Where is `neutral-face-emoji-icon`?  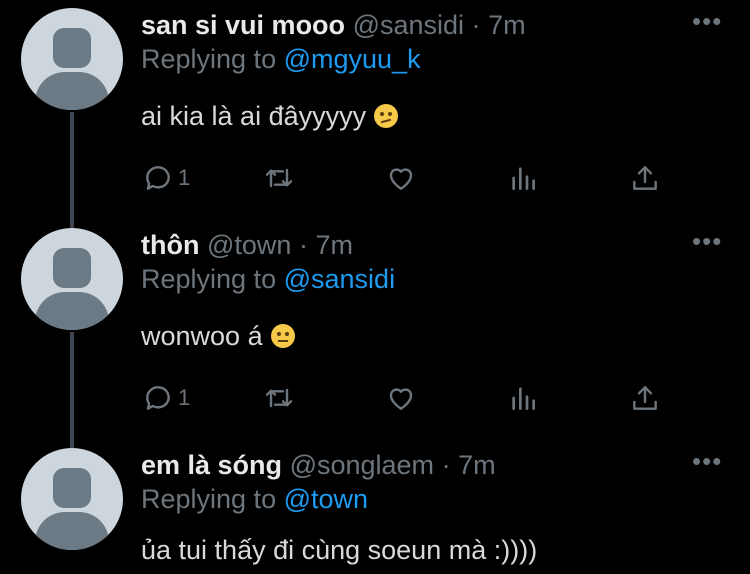
neutral-face-emoji-icon is located at coordinates (282, 336).